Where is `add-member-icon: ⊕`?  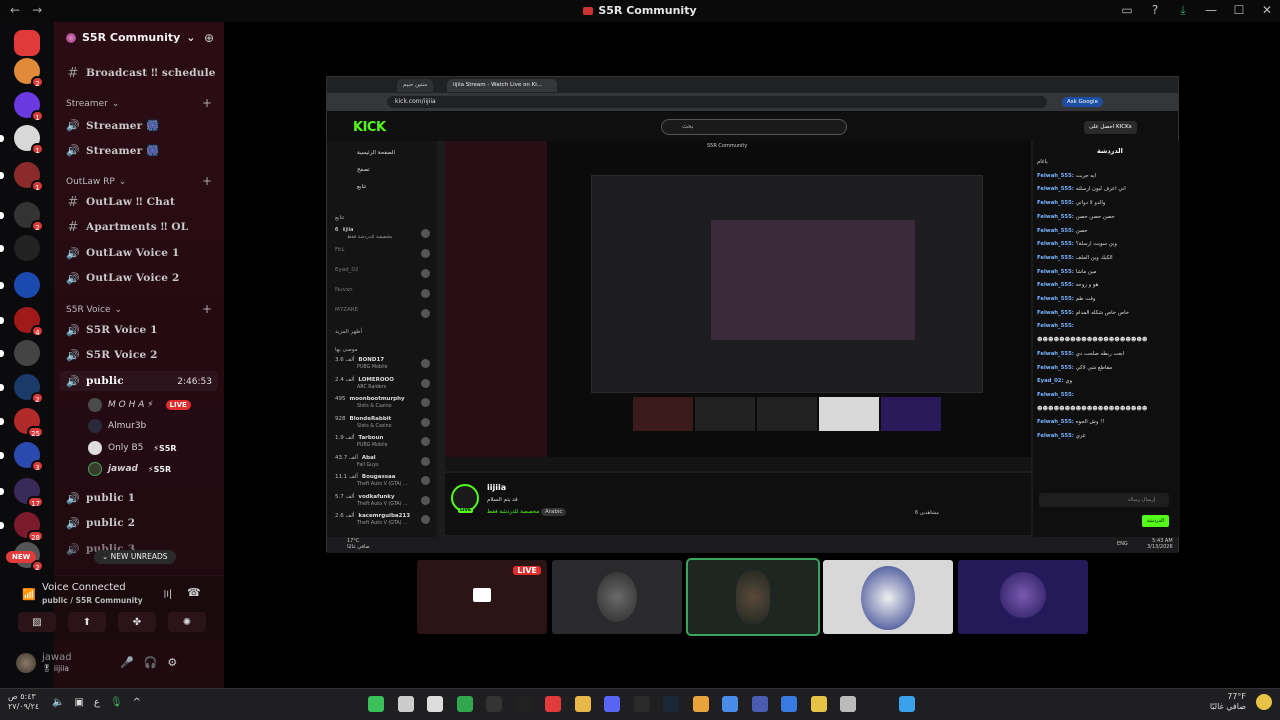 add-member-icon: ⊕ is located at coordinates (209, 38).